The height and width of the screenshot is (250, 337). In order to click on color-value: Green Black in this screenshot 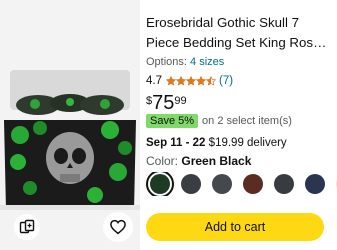, I will do `click(216, 161)`.